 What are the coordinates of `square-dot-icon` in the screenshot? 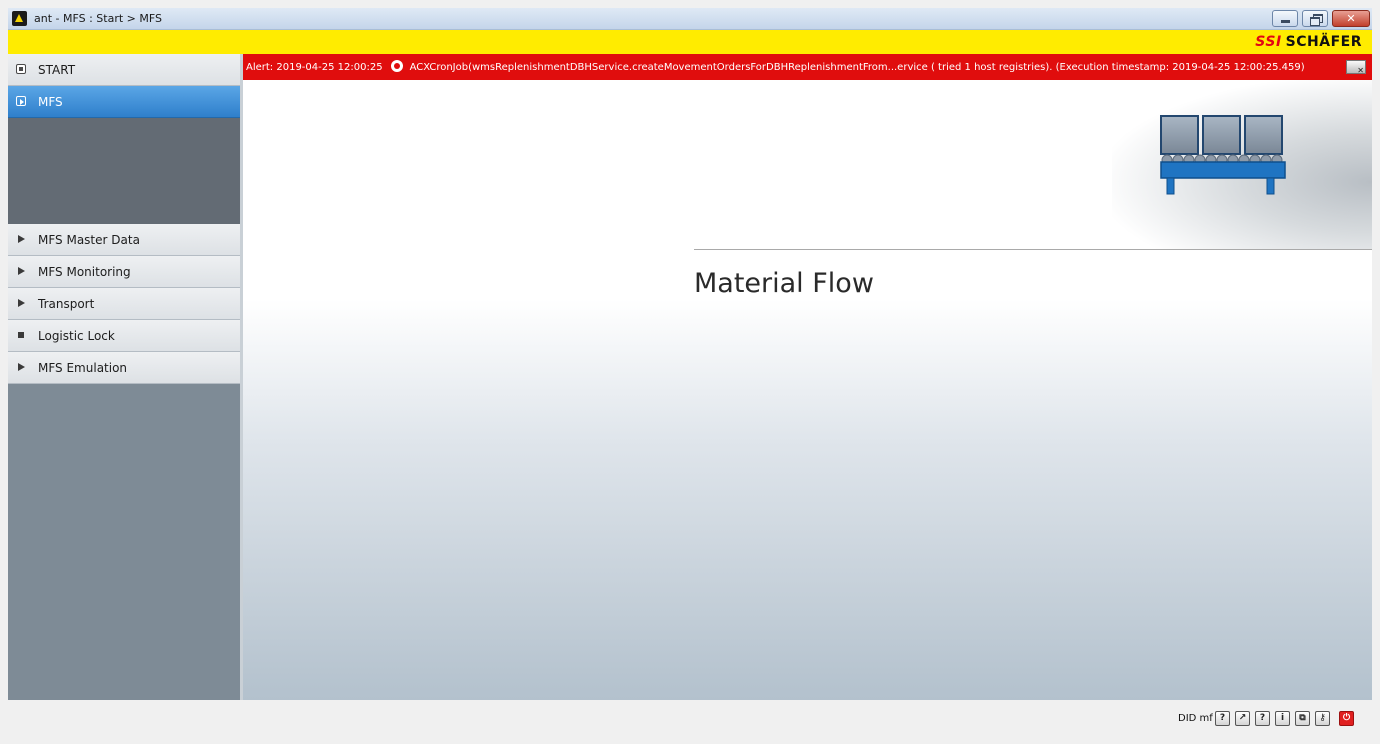 It's located at (21, 69).